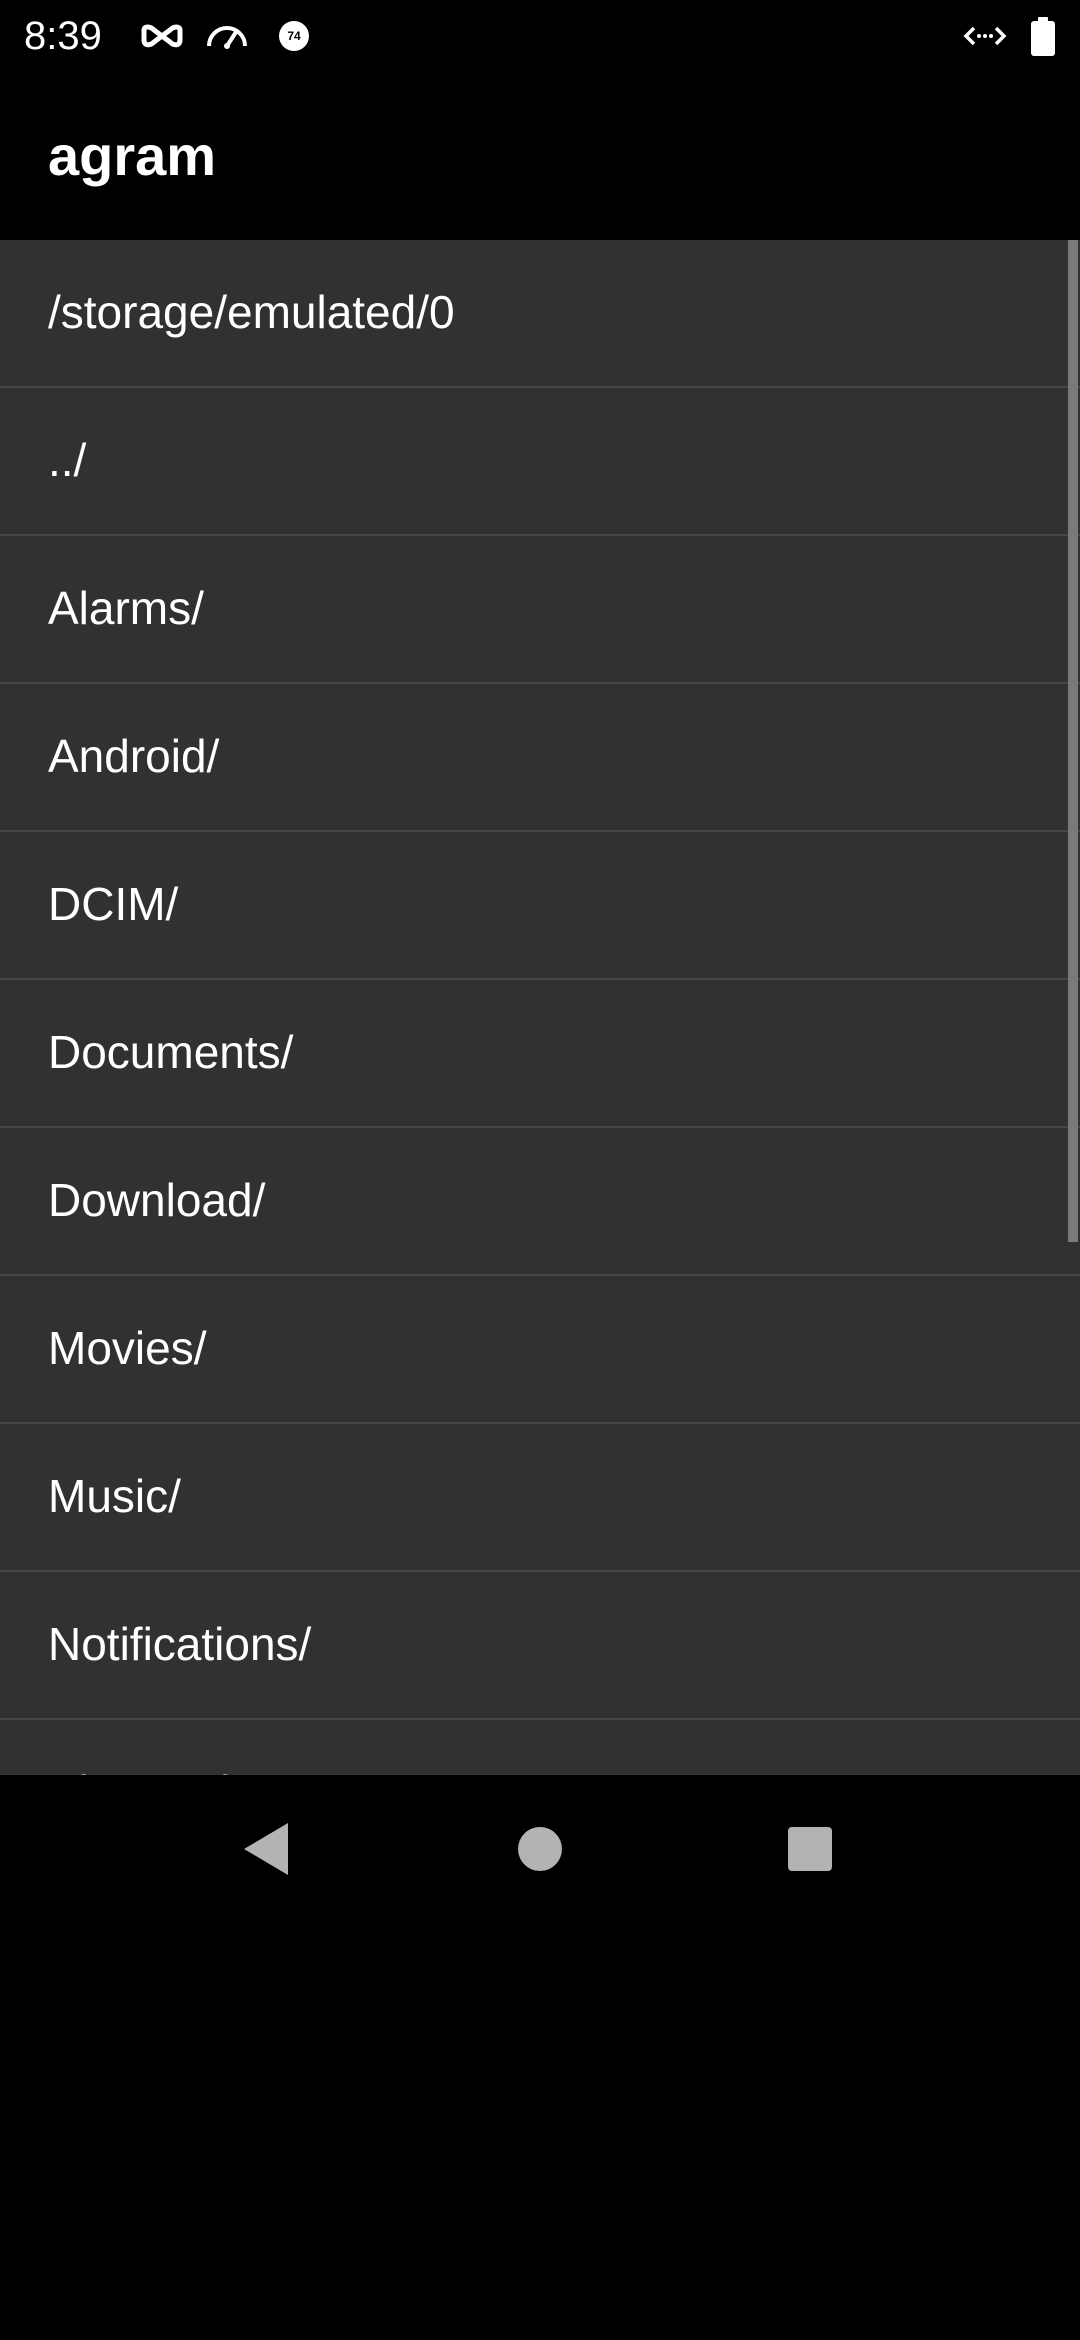  Describe the element at coordinates (540, 1498) in the screenshot. I see `list-item-music: Music/` at that location.